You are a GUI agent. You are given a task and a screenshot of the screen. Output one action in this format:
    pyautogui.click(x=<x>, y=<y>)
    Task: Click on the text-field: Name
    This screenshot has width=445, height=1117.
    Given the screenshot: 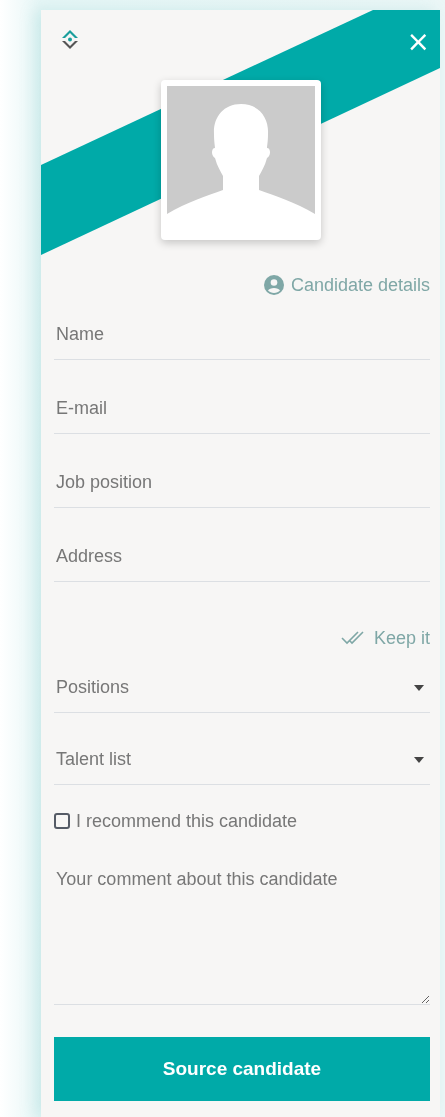 What is the action you would take?
    pyautogui.click(x=242, y=335)
    